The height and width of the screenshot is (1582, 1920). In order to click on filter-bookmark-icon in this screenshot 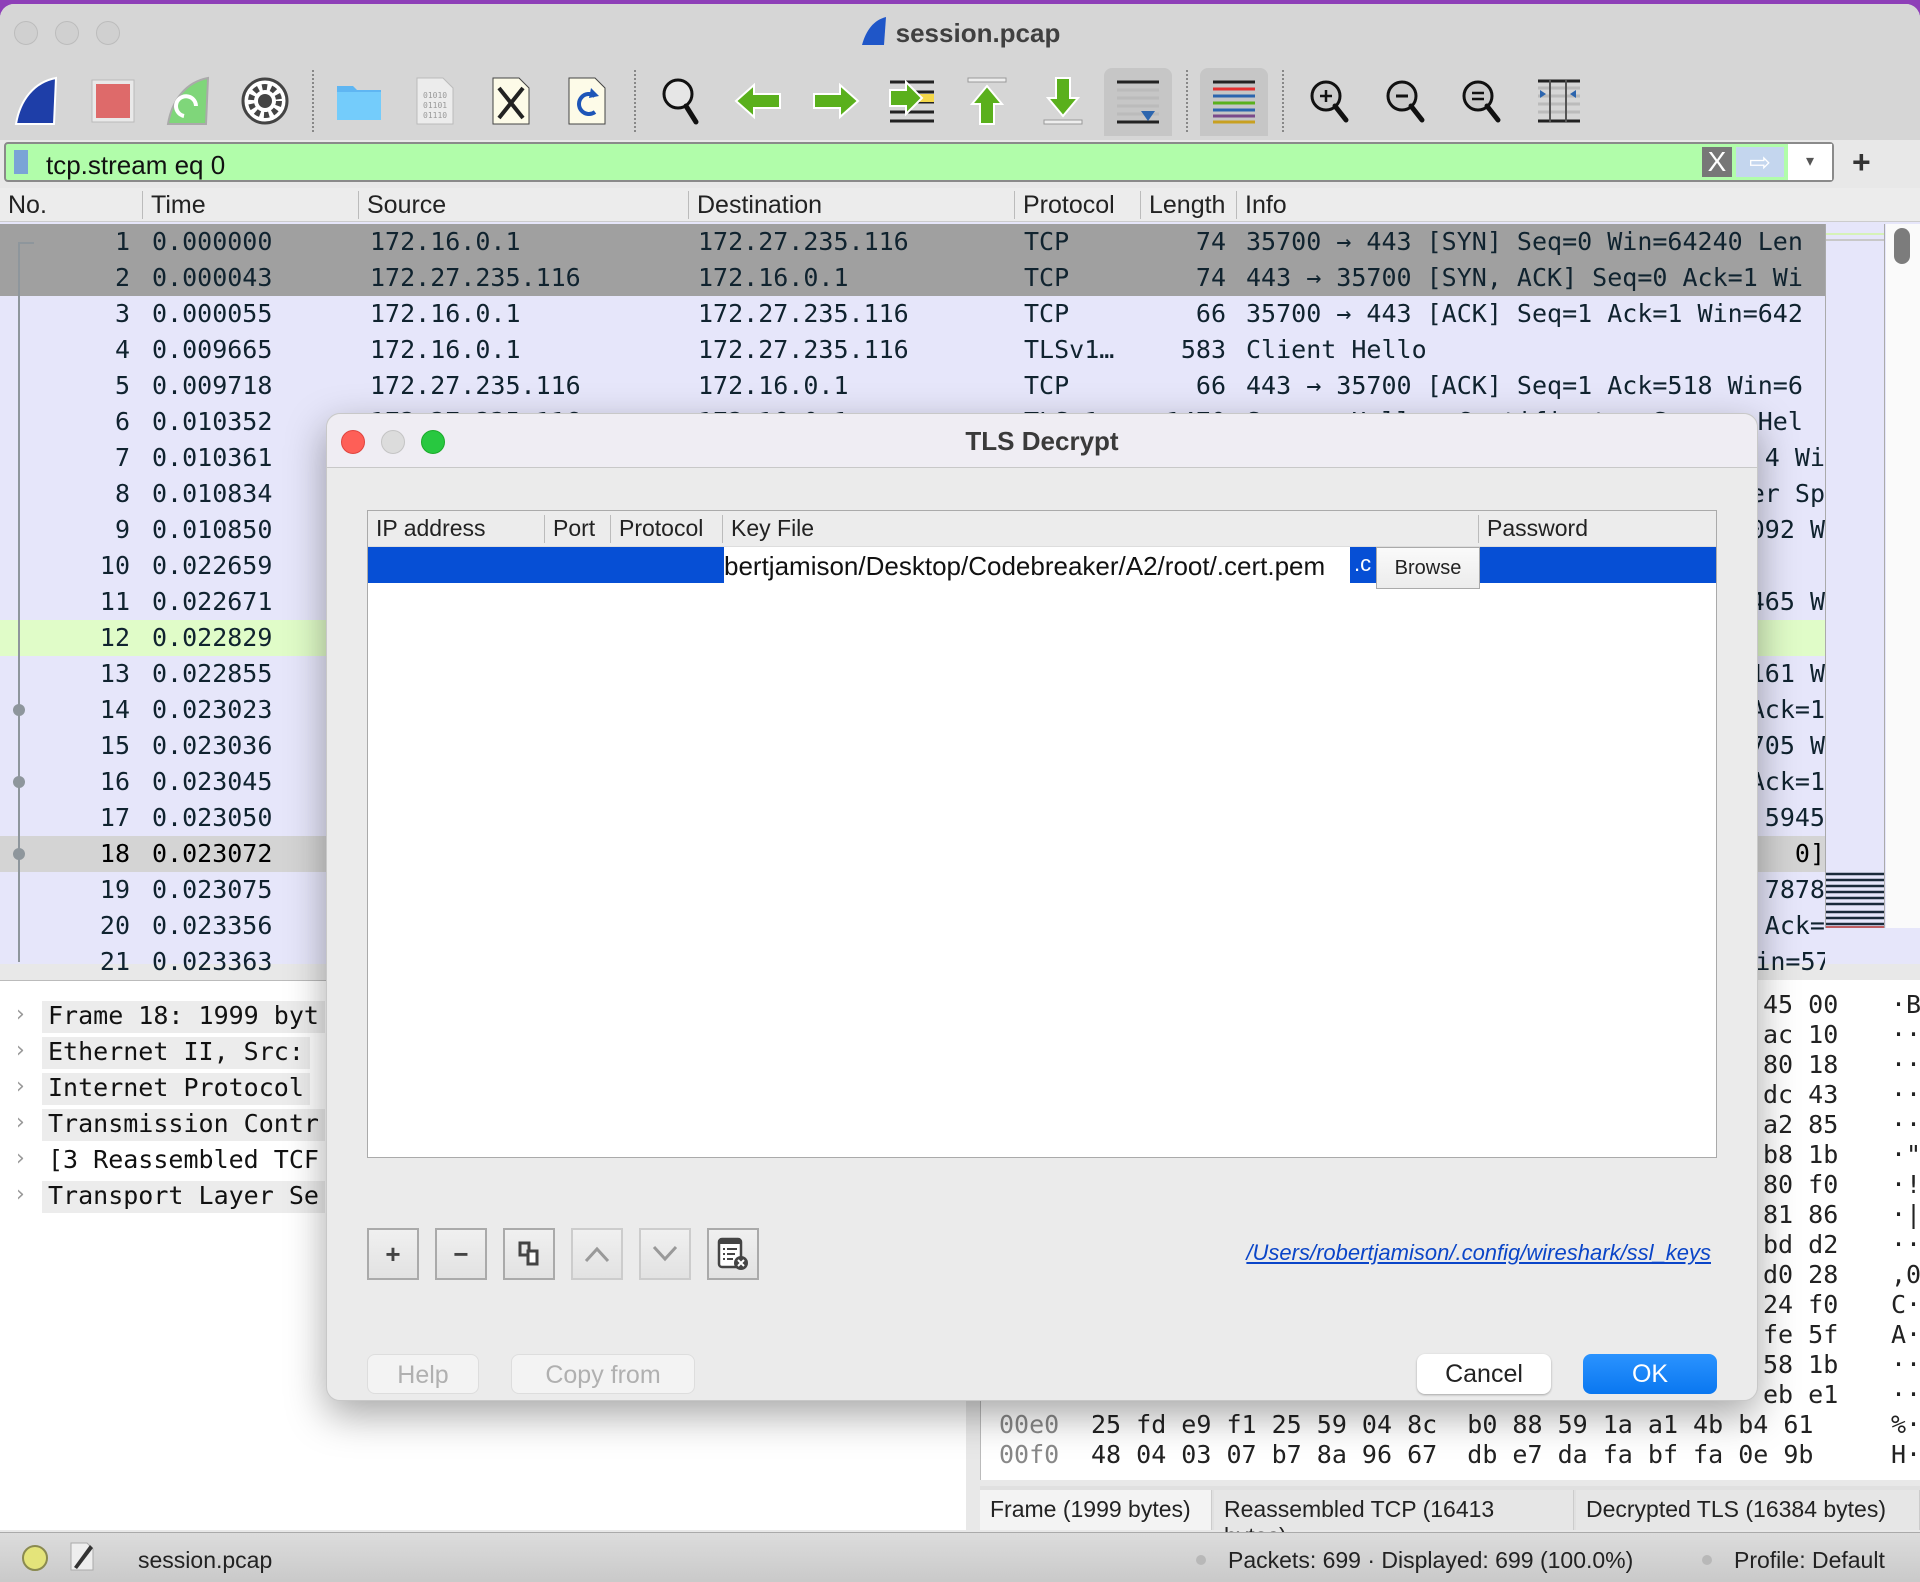, I will do `click(21, 162)`.